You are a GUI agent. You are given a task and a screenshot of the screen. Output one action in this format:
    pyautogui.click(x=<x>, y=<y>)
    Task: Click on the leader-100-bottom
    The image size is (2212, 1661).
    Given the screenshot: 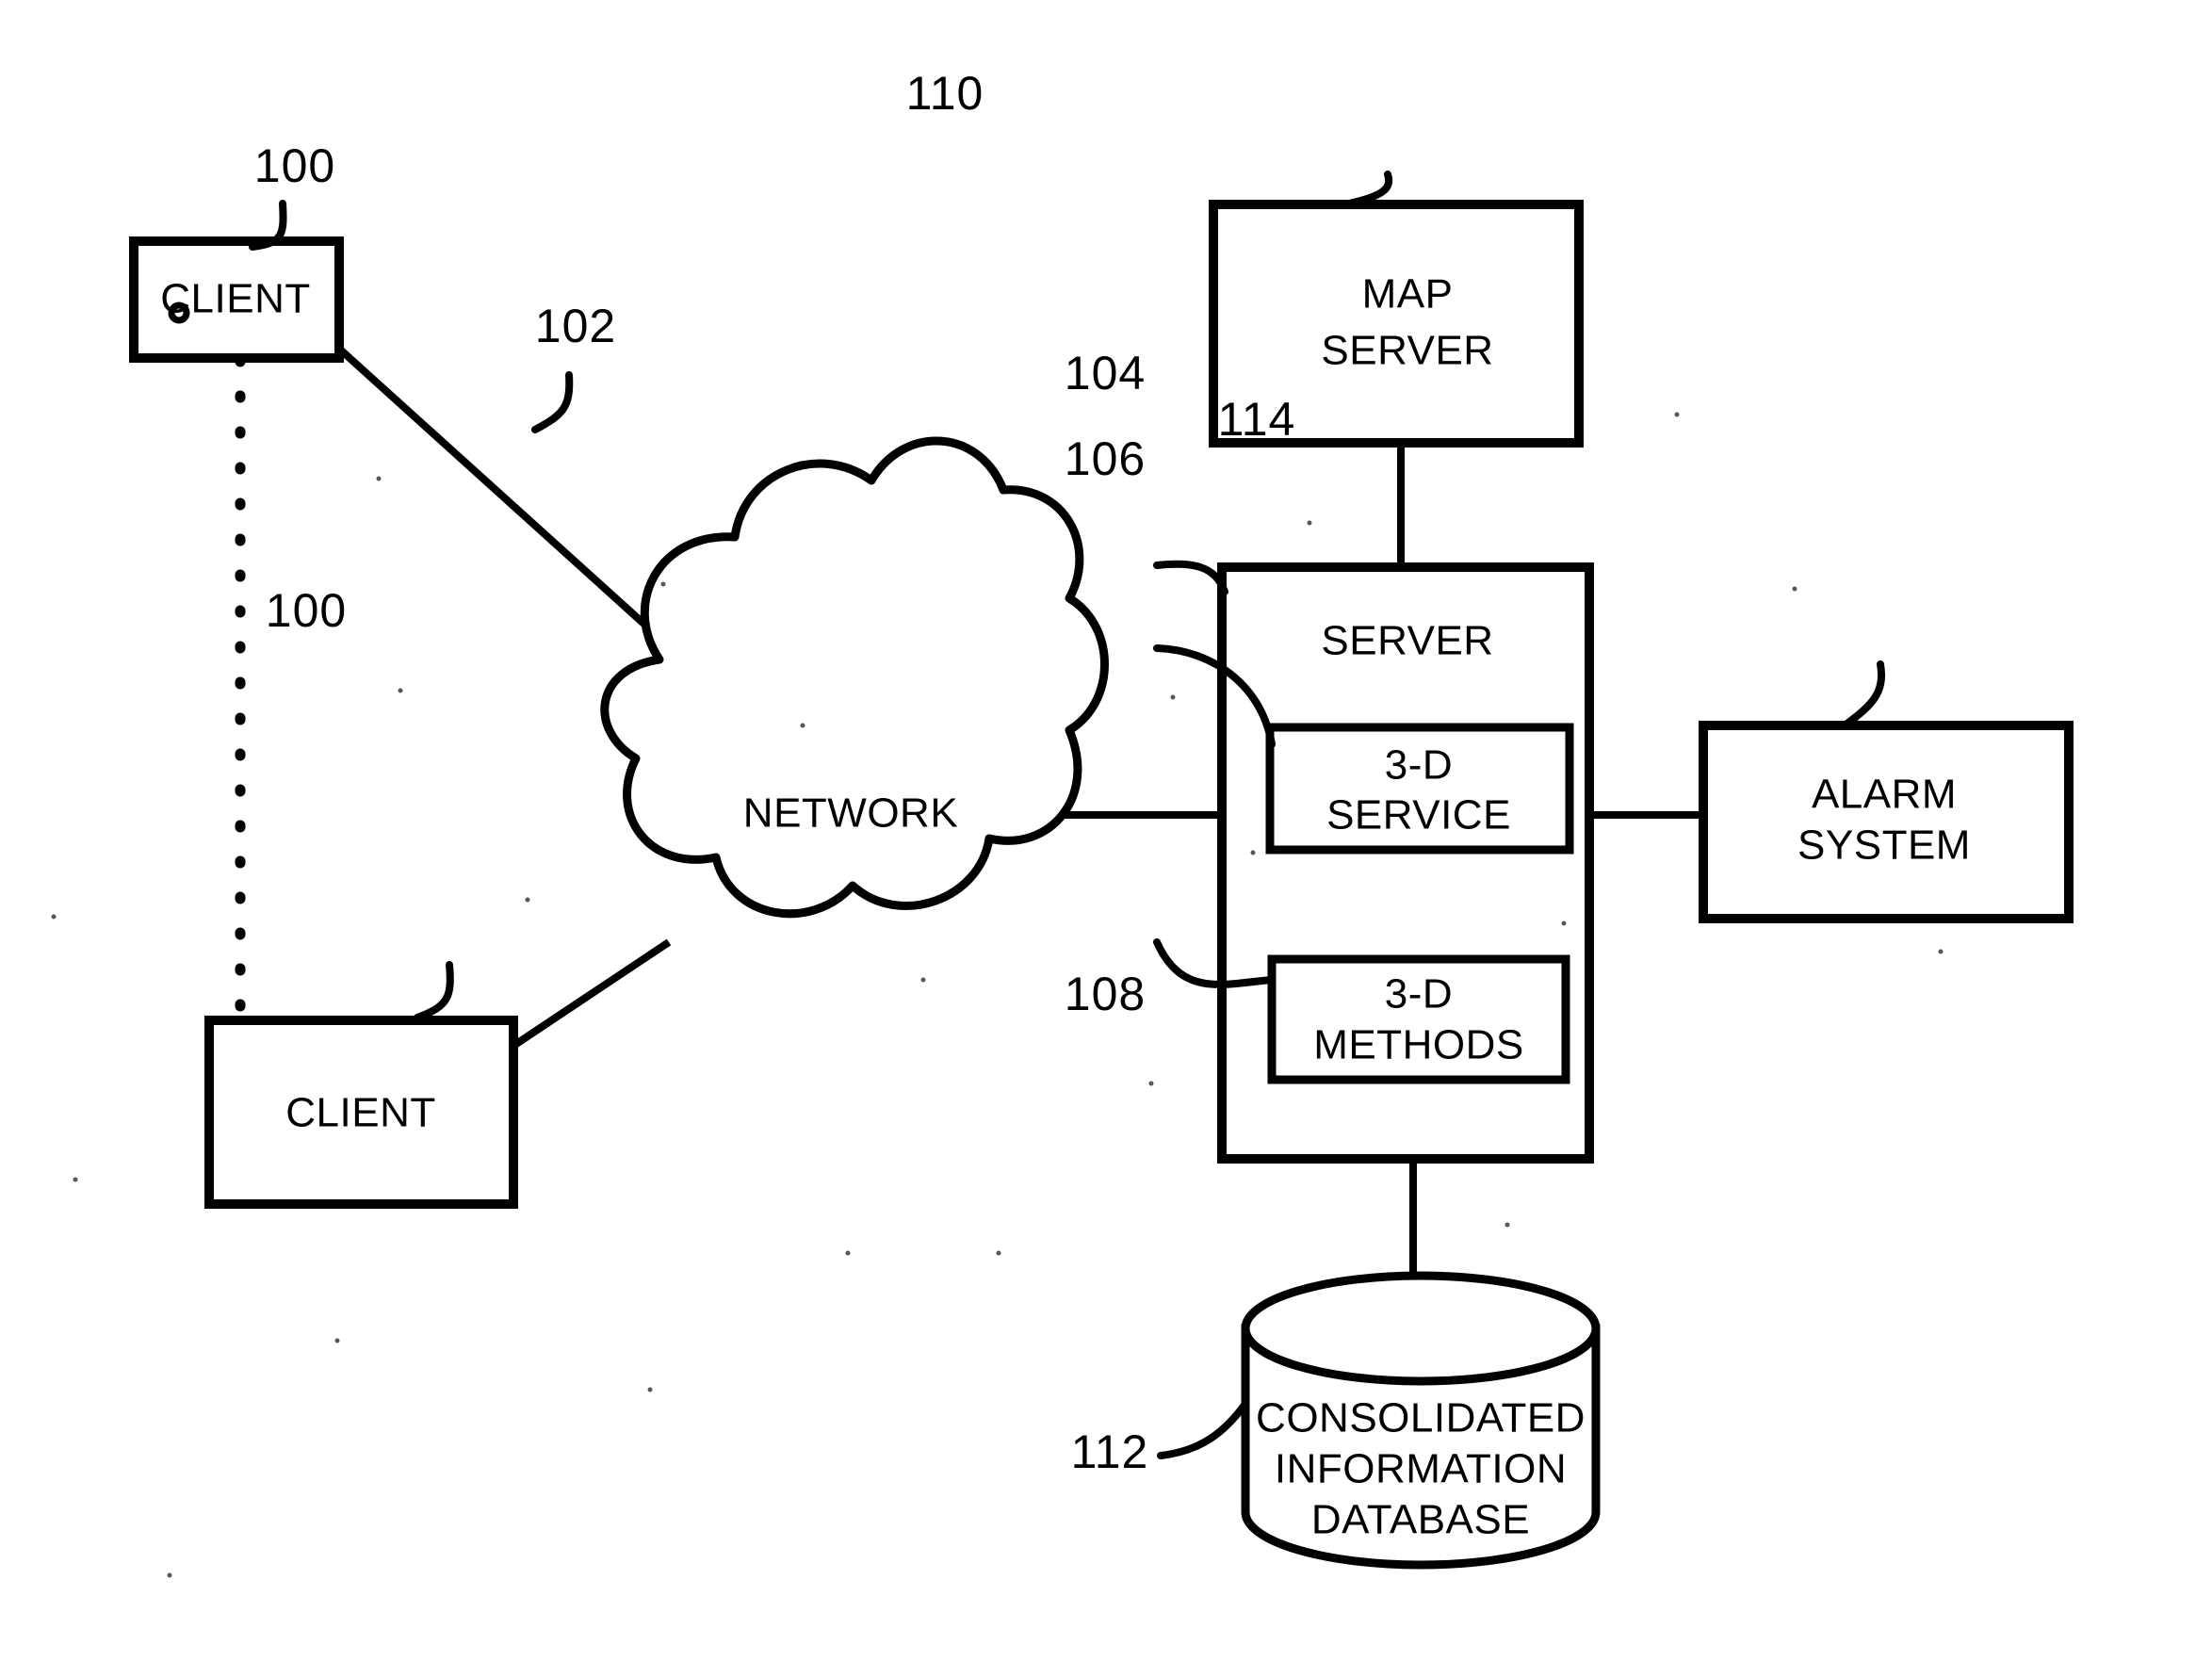 What is the action you would take?
    pyautogui.click(x=434, y=991)
    